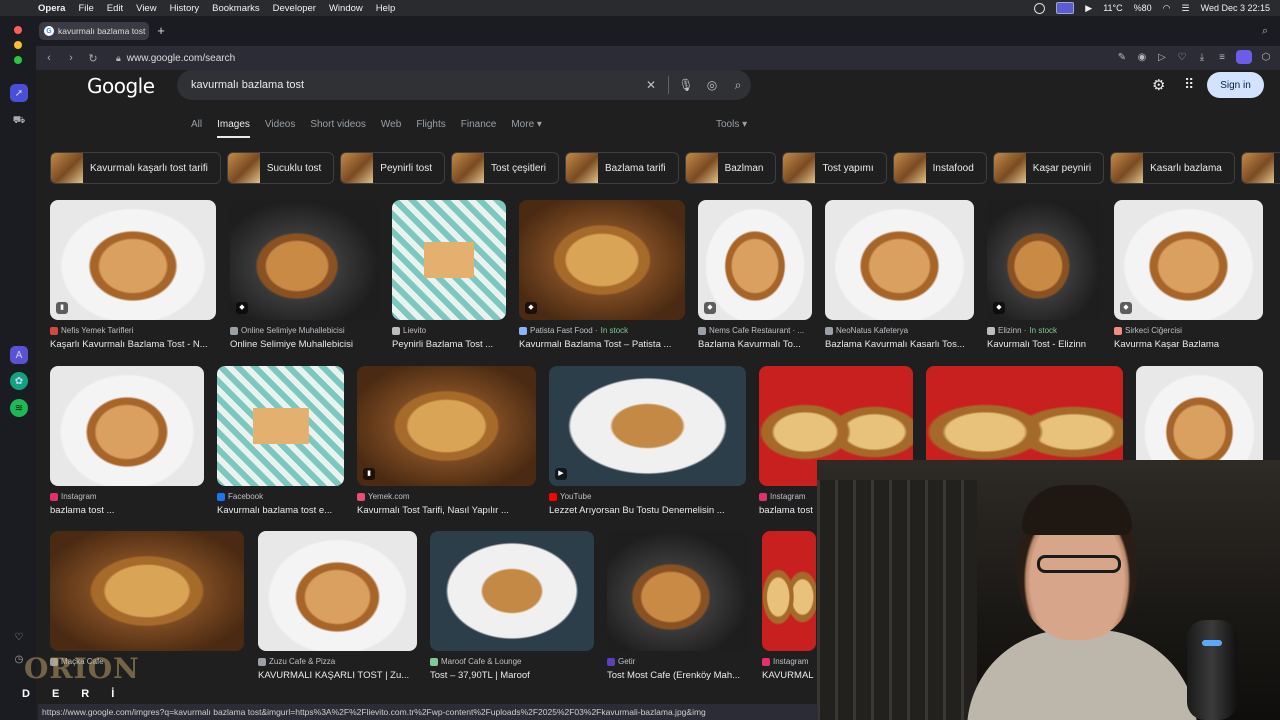 The width and height of the screenshot is (1280, 720). What do you see at coordinates (236, 8) in the screenshot?
I see `menu-bookmarks: Bookmarks` at bounding box center [236, 8].